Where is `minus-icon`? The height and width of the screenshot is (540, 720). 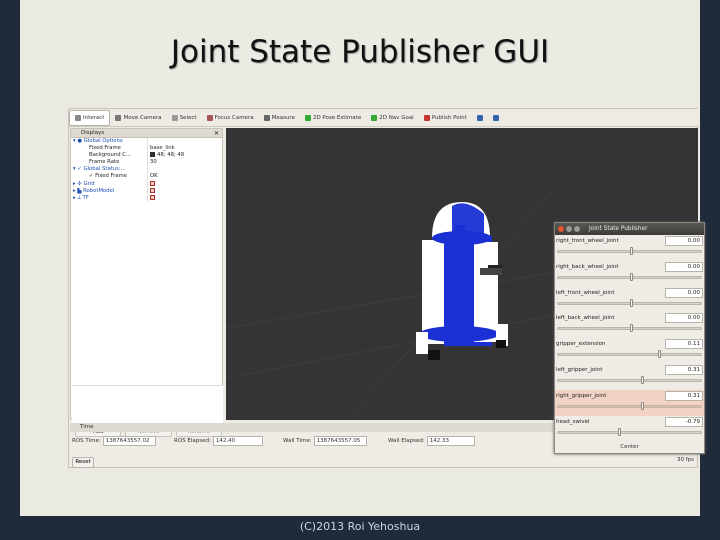
minus-icon is located at coordinates (495, 117).